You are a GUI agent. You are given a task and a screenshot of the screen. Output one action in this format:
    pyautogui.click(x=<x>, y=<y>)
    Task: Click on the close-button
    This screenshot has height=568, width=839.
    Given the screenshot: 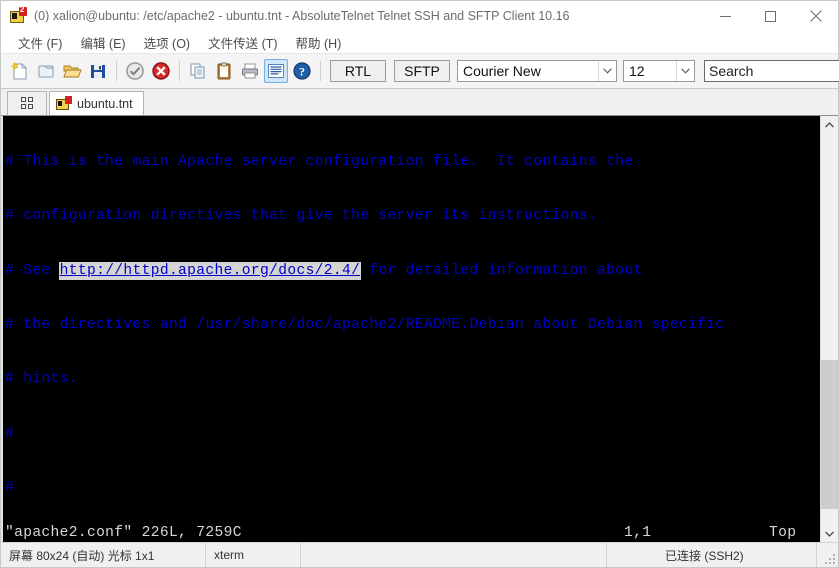 What is the action you would take?
    pyautogui.click(x=815, y=16)
    